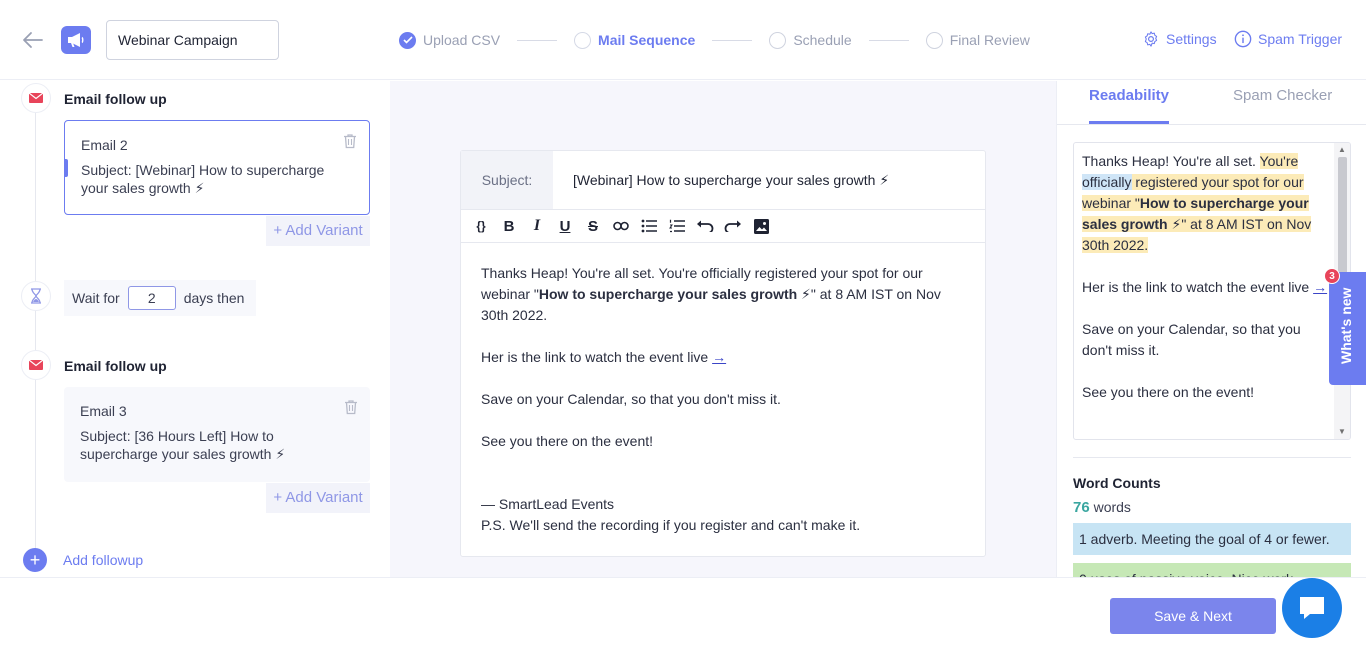 The image size is (1366, 657). What do you see at coordinates (567, 441) in the screenshot?
I see `body-paragraph: See you there on the event!` at bounding box center [567, 441].